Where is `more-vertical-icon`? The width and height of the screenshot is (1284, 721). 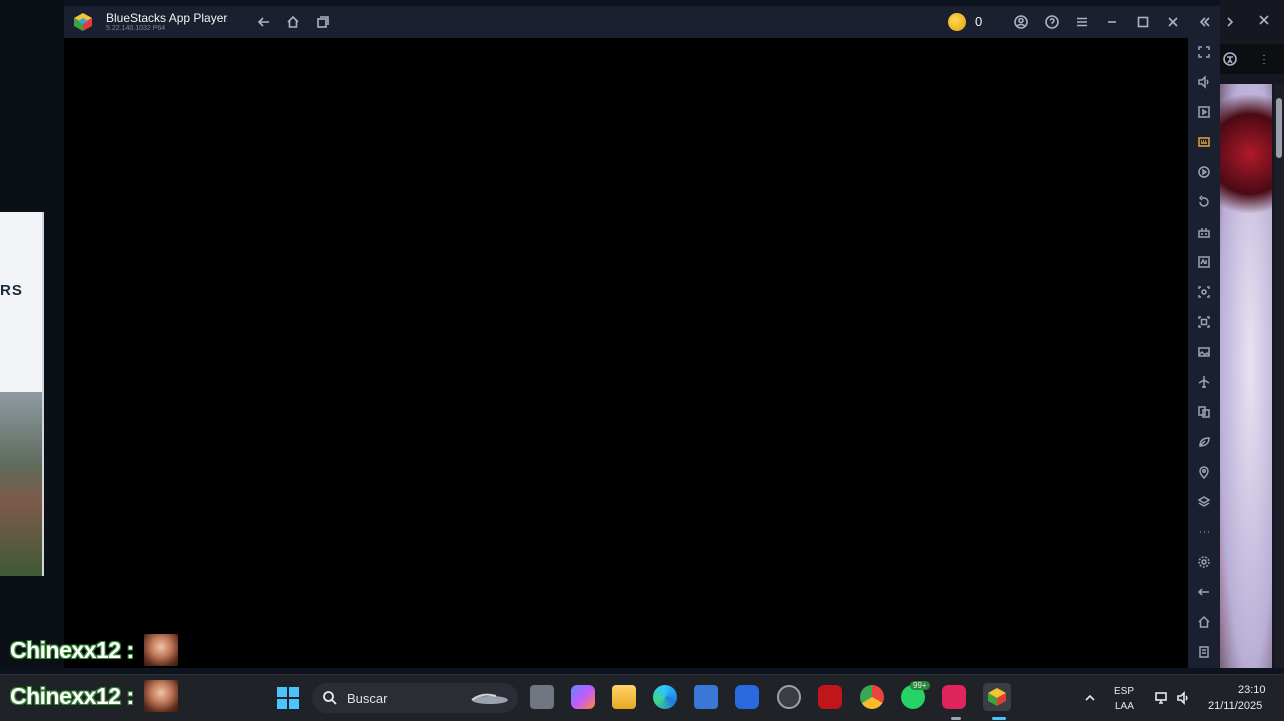 more-vertical-icon is located at coordinates (1264, 59).